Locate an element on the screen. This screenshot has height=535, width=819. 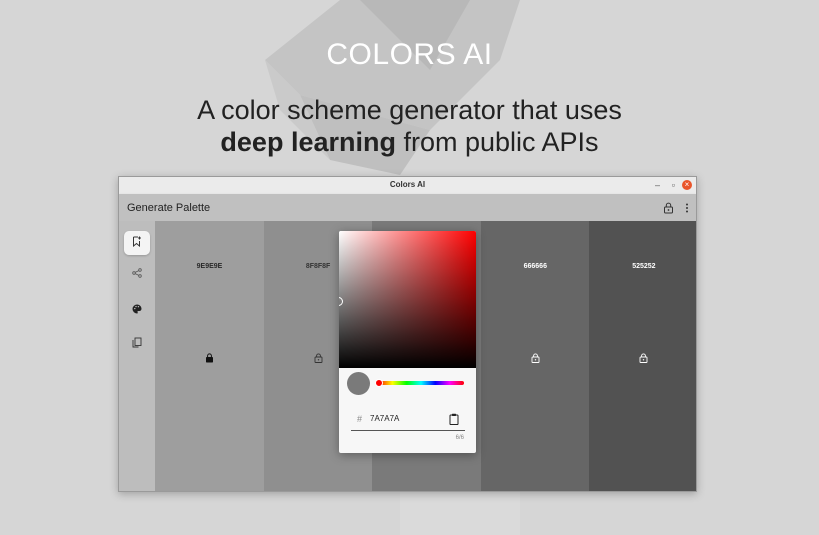
app-bar: Generate Palette is located at coordinates (407, 207).